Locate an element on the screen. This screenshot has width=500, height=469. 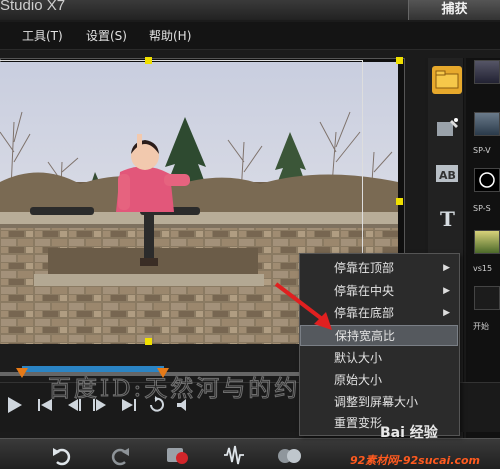
text-t-icon: T is located at coordinates (447, 218).